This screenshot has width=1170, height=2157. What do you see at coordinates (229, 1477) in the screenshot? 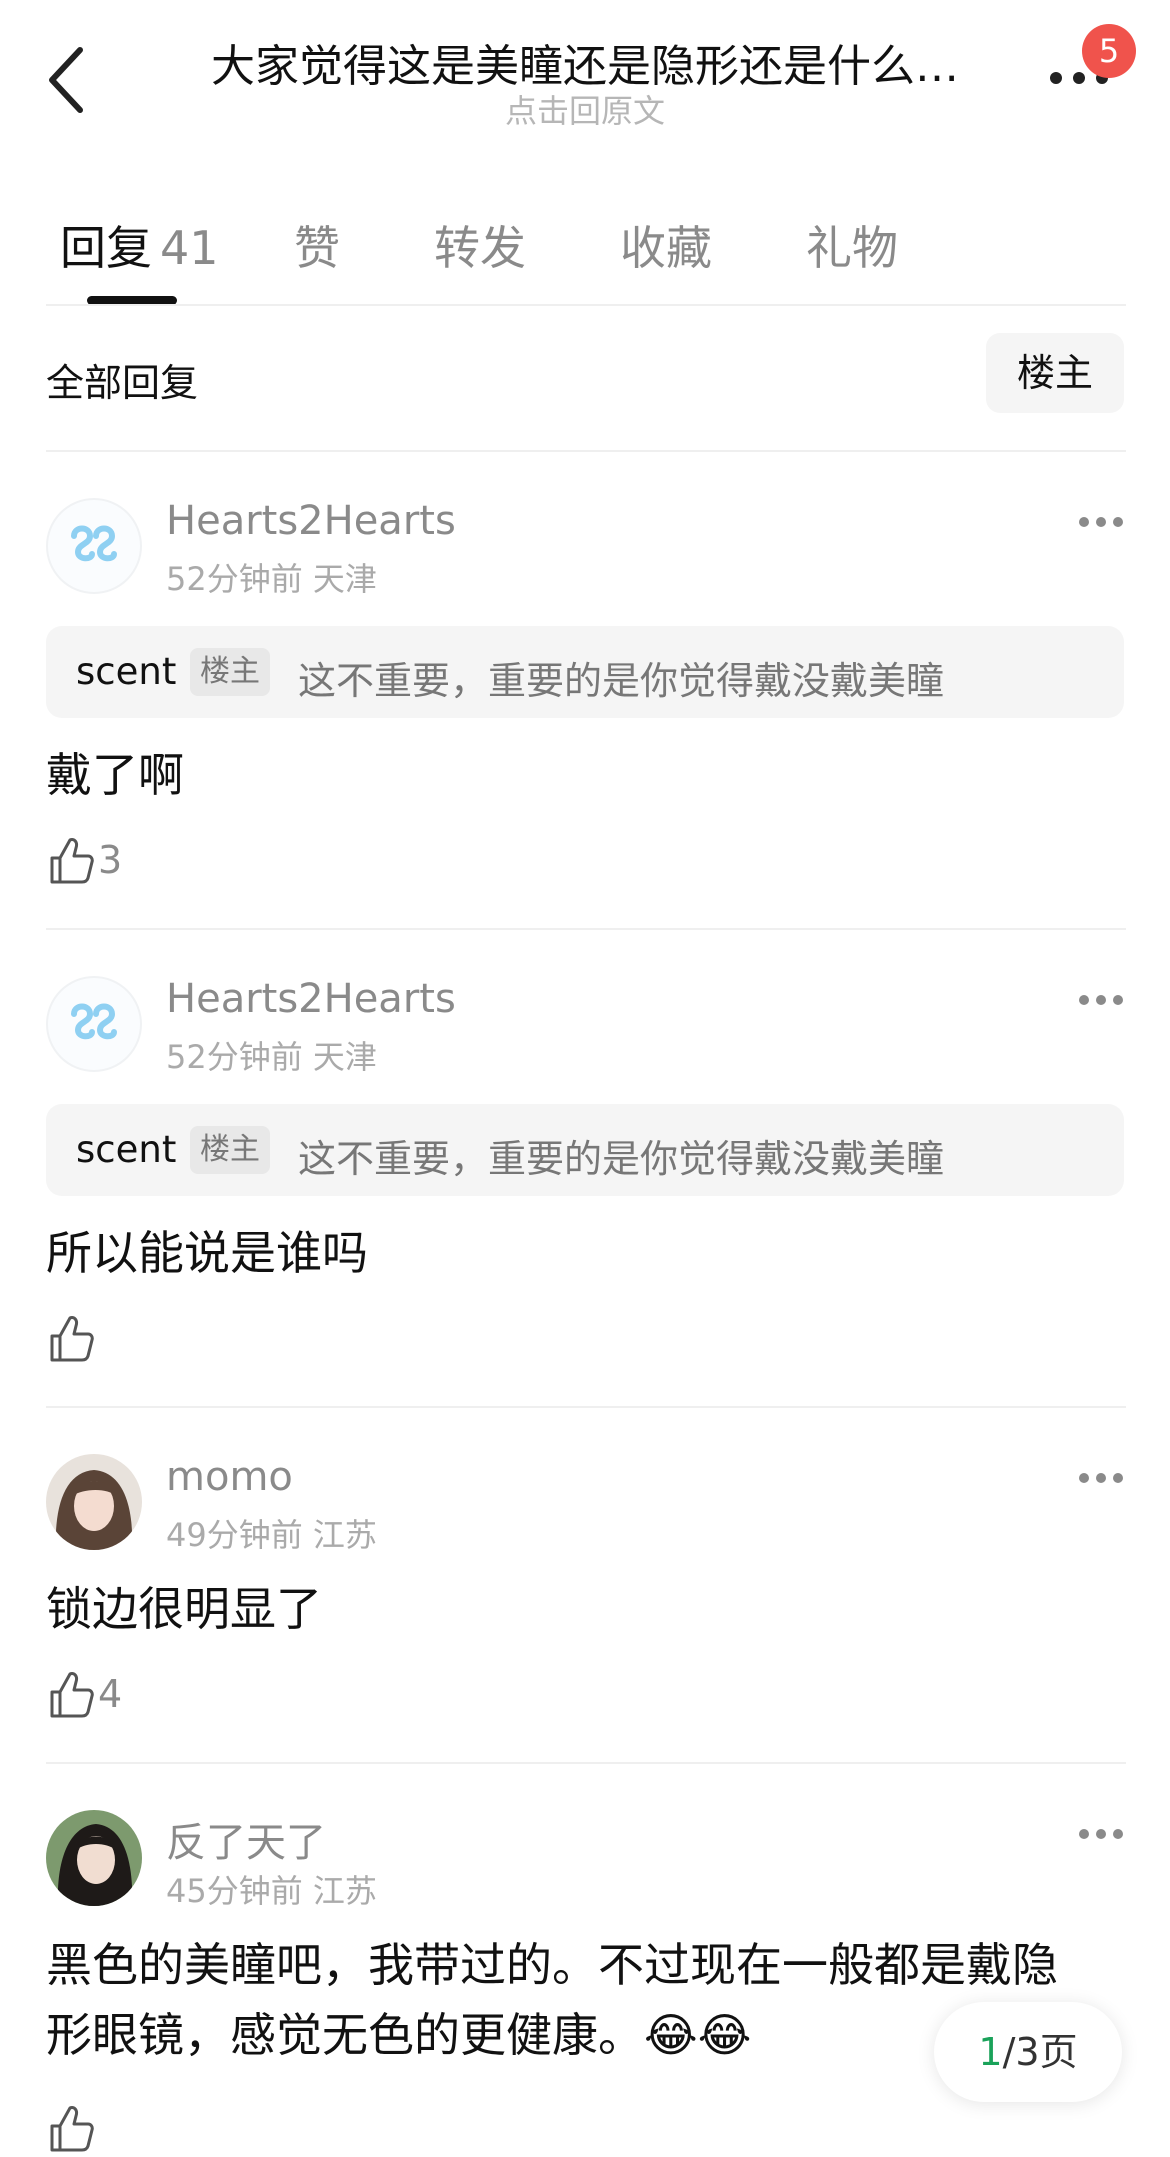
I see `username: momo` at bounding box center [229, 1477].